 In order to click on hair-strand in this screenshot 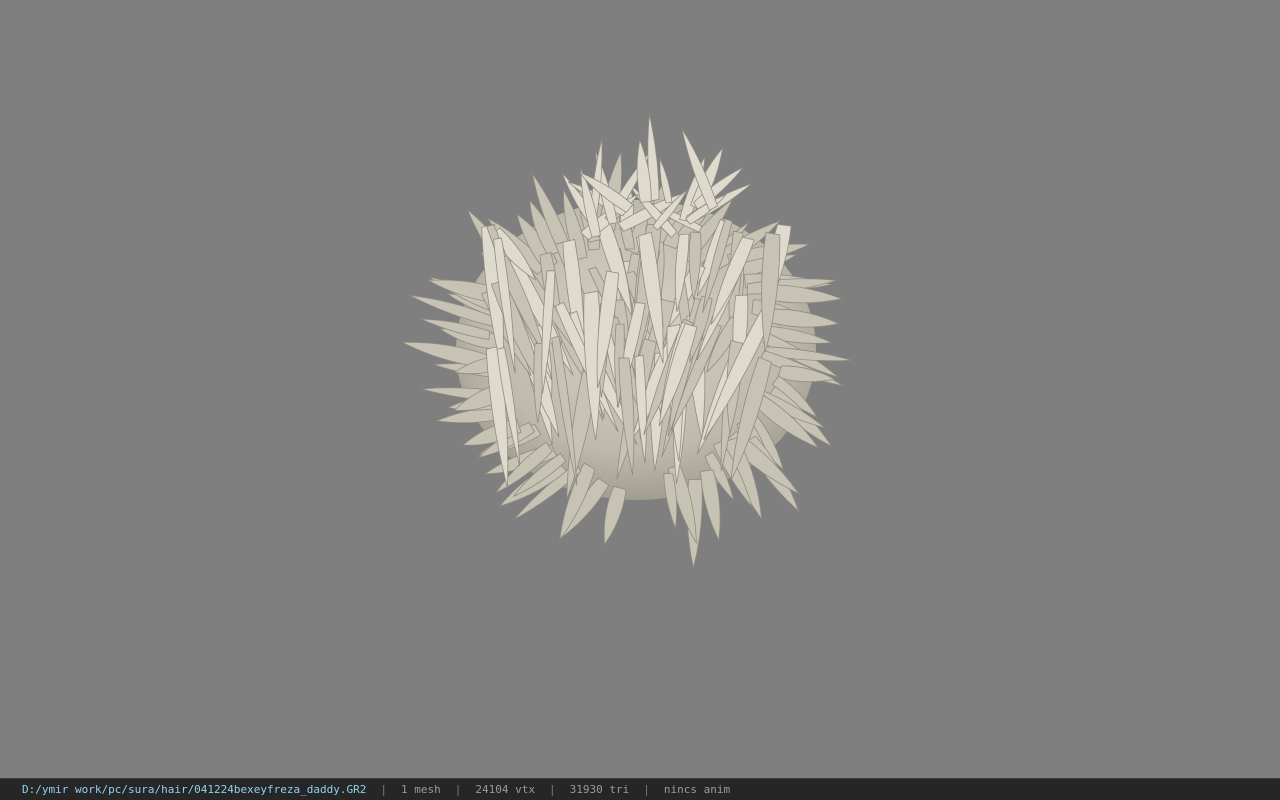, I will do `click(805, 318)`.